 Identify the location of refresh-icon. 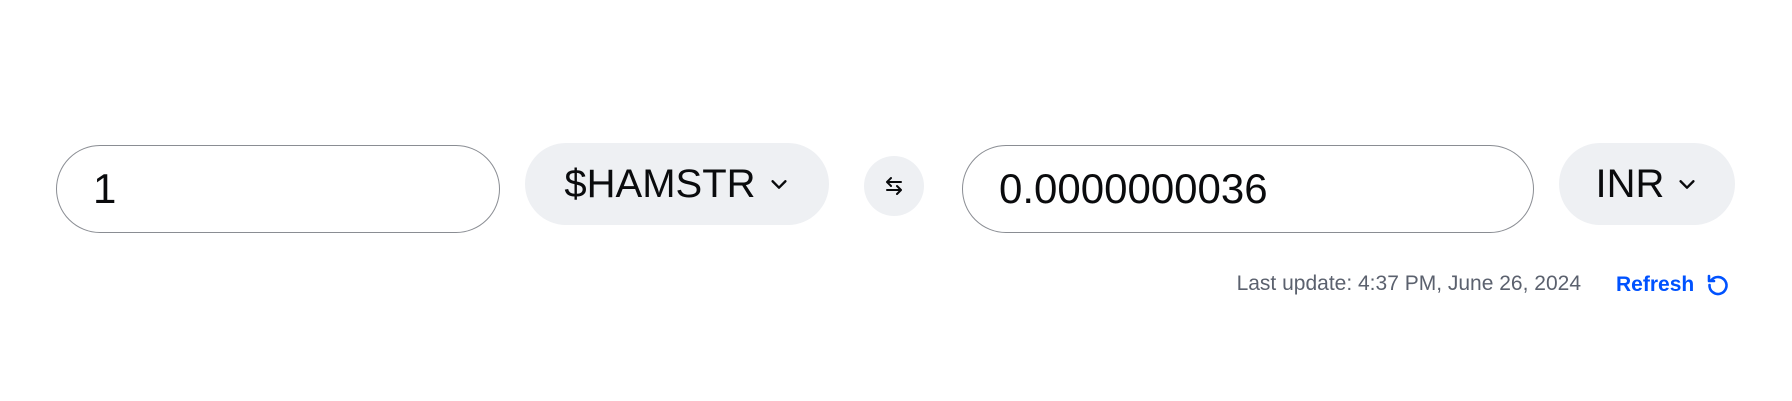
(1717, 285).